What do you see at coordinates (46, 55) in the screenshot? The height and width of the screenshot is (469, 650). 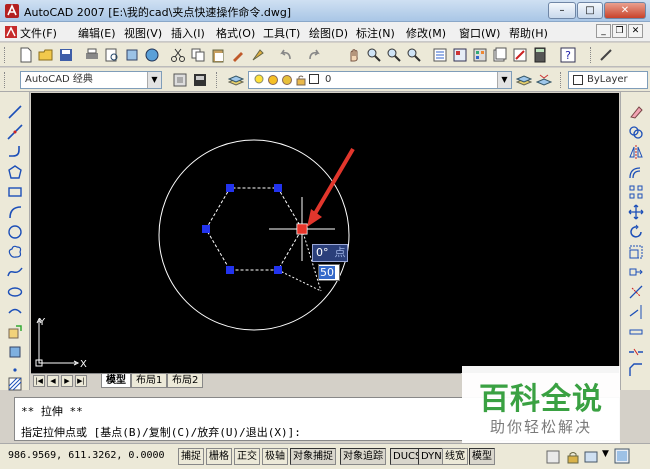 I see `open-icon` at bounding box center [46, 55].